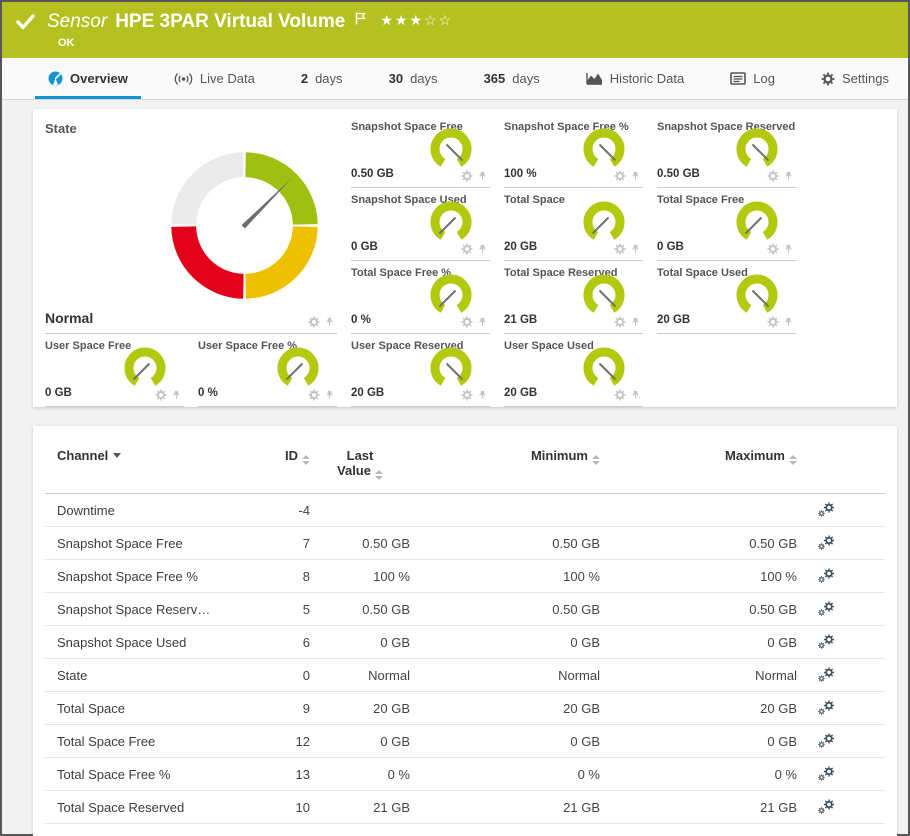 This screenshot has width=910, height=836. What do you see at coordinates (635, 78) in the screenshot?
I see `tab-historic-data: Historic Data` at bounding box center [635, 78].